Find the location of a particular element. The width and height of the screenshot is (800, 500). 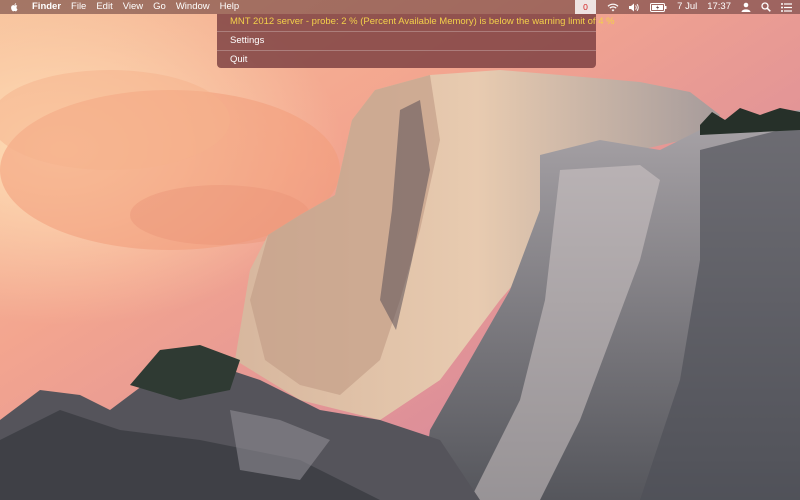

apple-icon is located at coordinates (13, 7).